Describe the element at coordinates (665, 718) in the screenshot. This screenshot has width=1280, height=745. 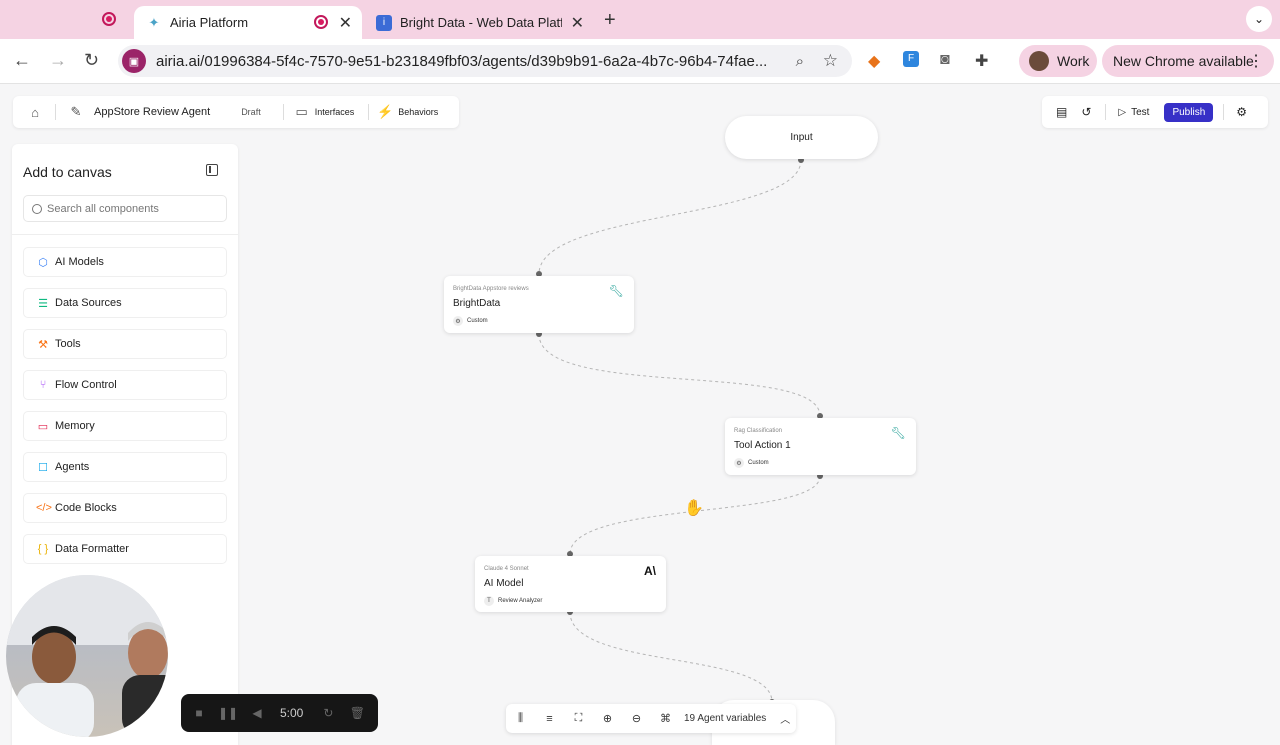
I see `command-icon: ⌘` at that location.